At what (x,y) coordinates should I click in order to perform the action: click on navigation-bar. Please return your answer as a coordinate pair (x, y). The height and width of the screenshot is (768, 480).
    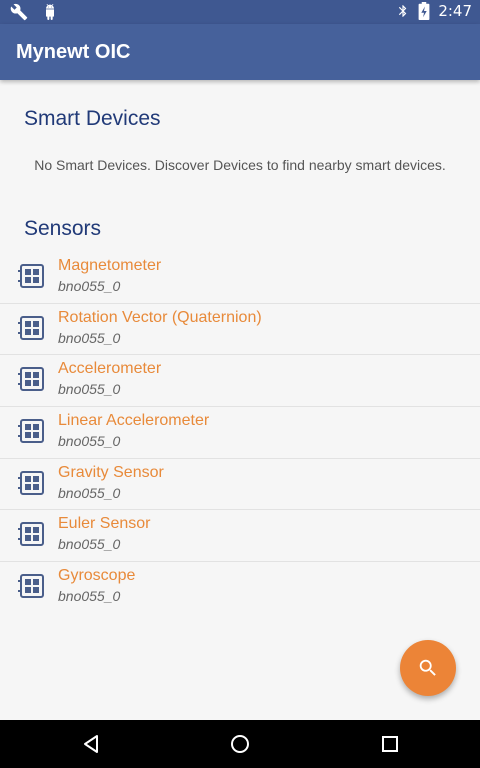
    Looking at the image, I should click on (240, 744).